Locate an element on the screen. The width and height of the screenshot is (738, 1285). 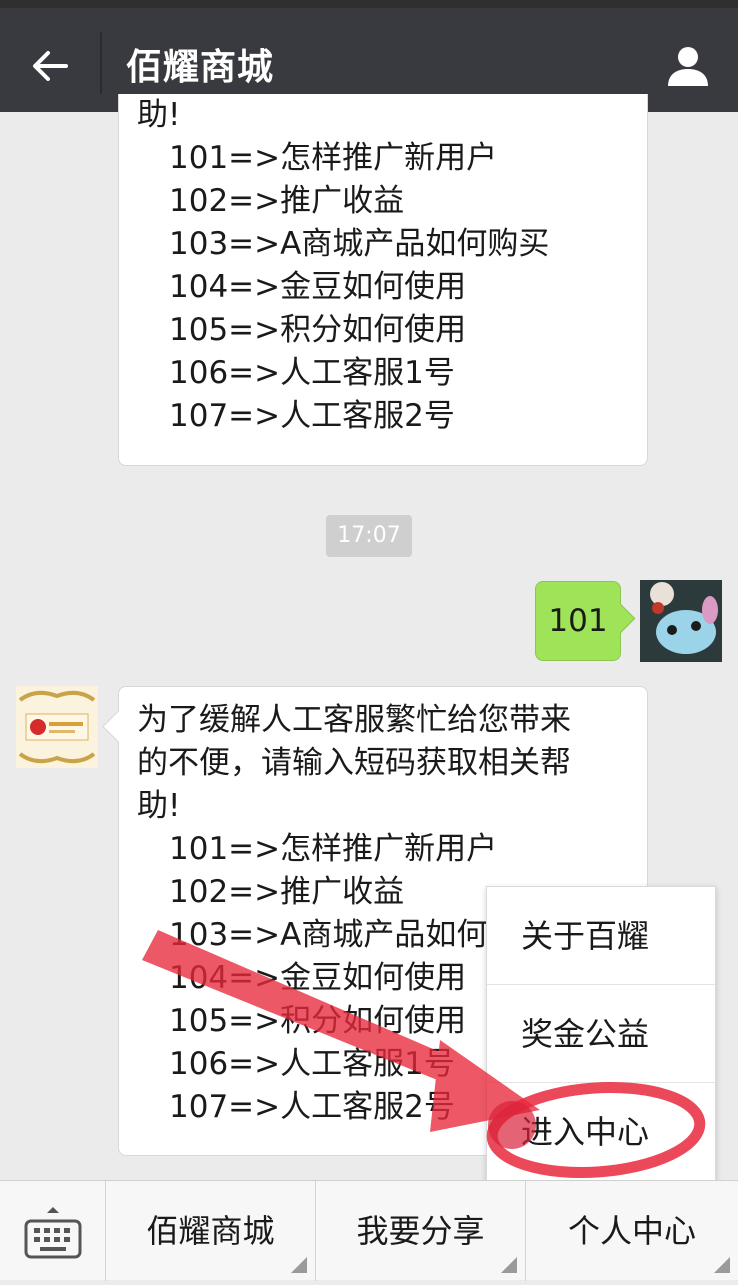
bottom-menu-bar: 佰耀商城 我要分享 个人中心 is located at coordinates (369, 1230).